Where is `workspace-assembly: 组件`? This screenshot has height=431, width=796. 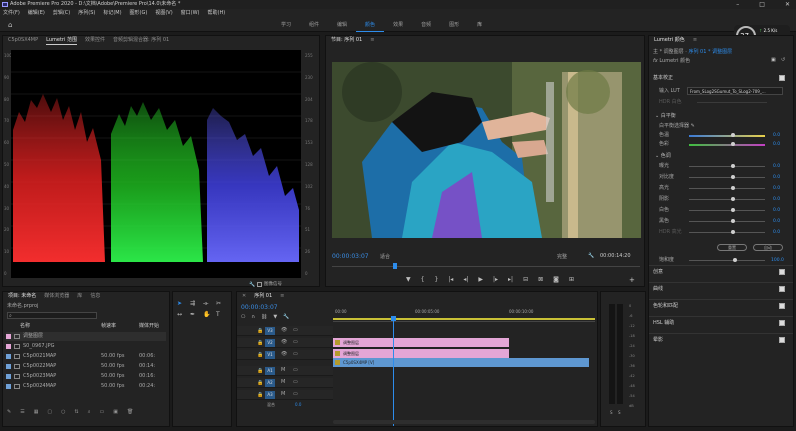
workspace-assembly: 组件 is located at coordinates (314, 25).